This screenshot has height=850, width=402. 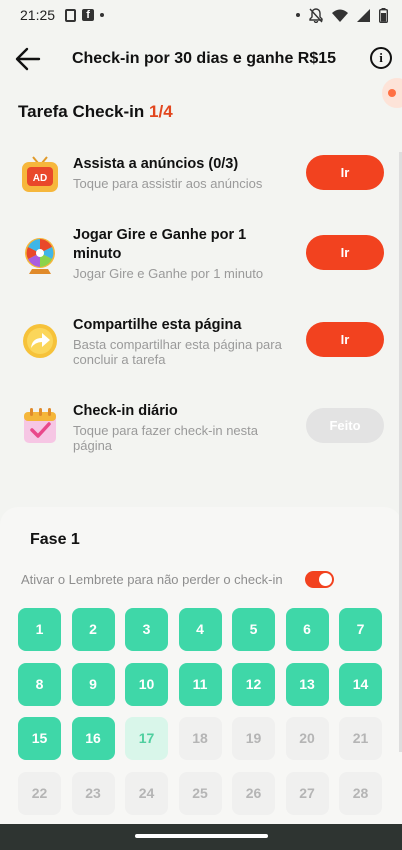 I want to click on day-cell-13: 13, so click(x=307, y=684).